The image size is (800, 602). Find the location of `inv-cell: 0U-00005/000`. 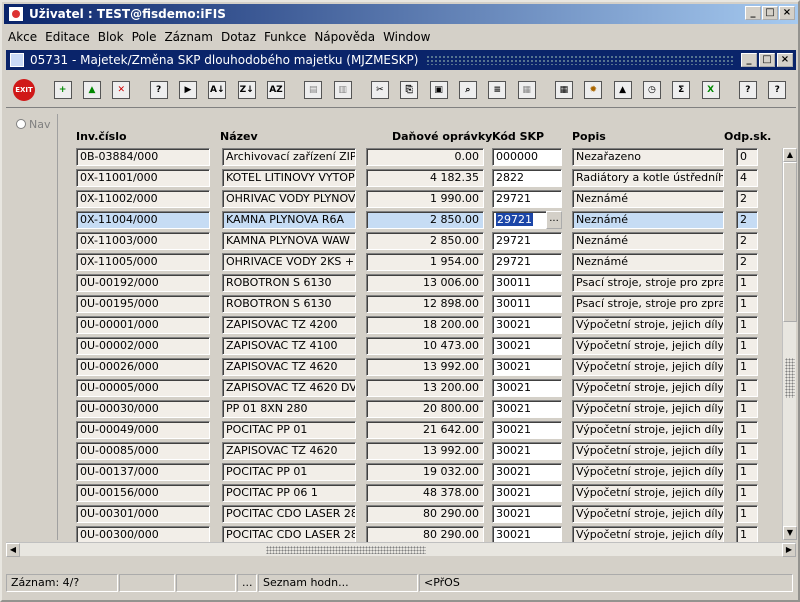

inv-cell: 0U-00005/000 is located at coordinates (143, 388).